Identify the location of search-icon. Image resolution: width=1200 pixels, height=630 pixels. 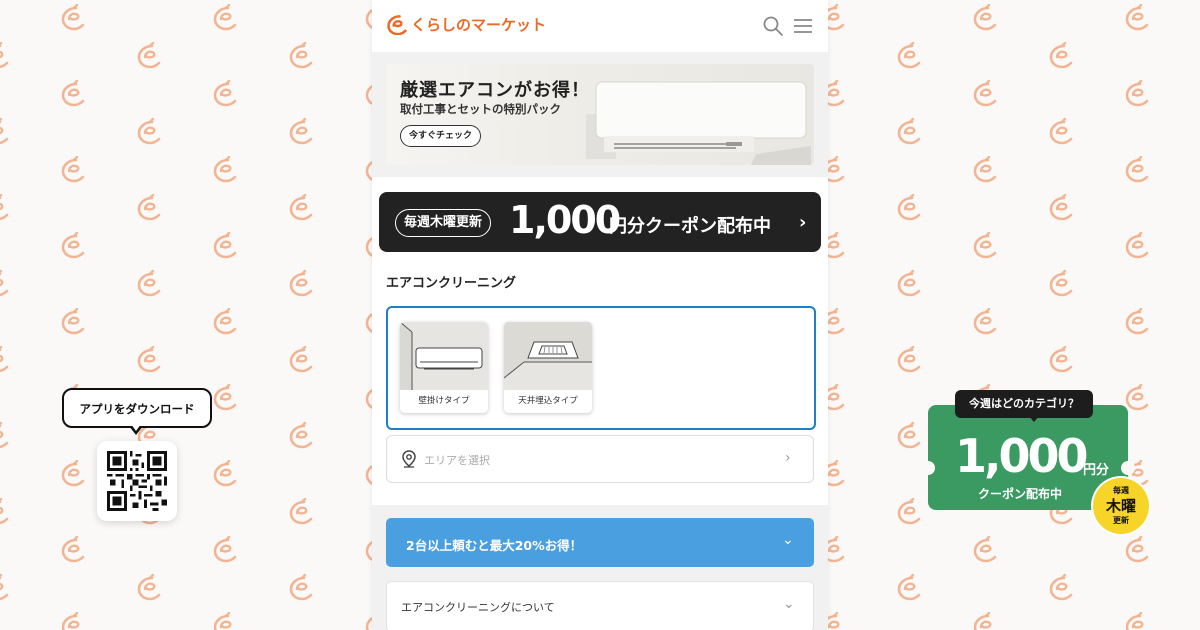
(773, 26).